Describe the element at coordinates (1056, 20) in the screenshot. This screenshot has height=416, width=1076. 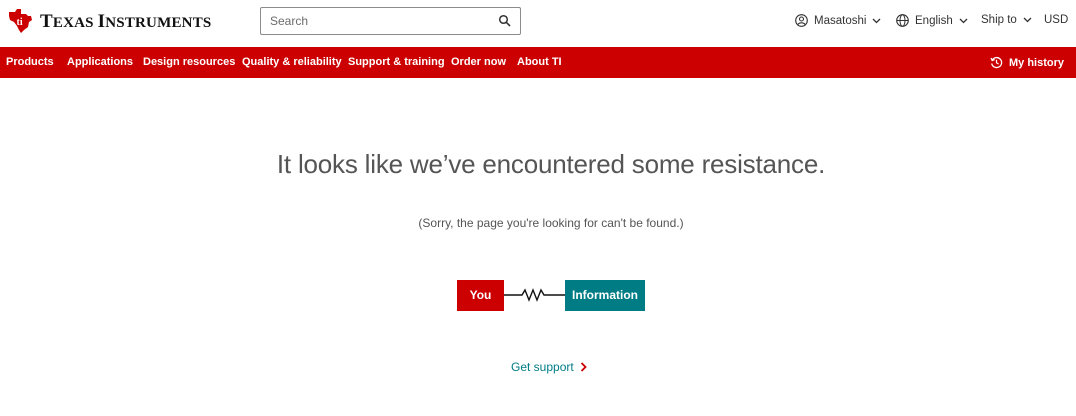
I see `currency-label: USD` at that location.